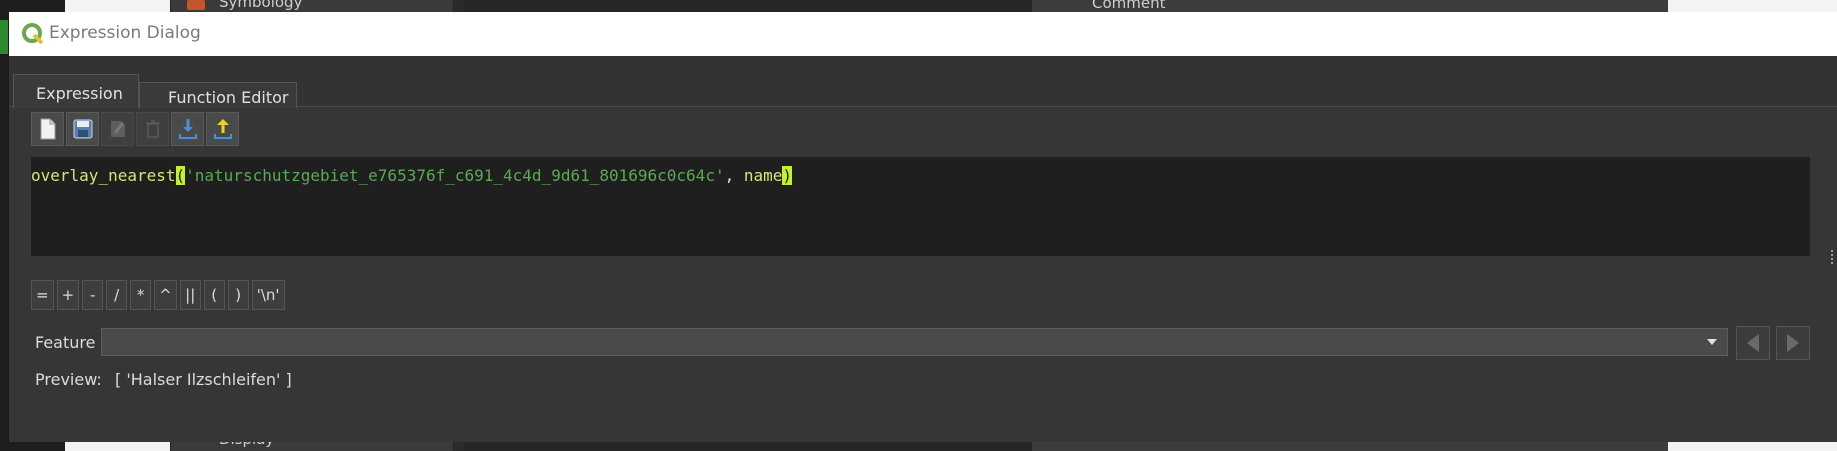 The height and width of the screenshot is (451, 1837). Describe the element at coordinates (268, 295) in the screenshot. I see `operator-newline-button: '\n'` at that location.